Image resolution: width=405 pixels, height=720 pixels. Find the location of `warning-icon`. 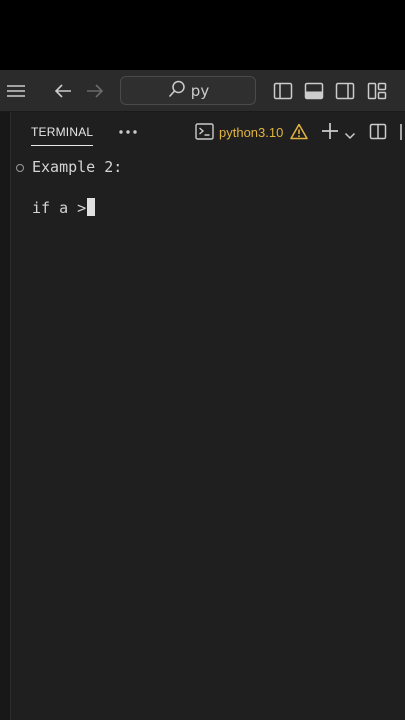

warning-icon is located at coordinates (299, 133).